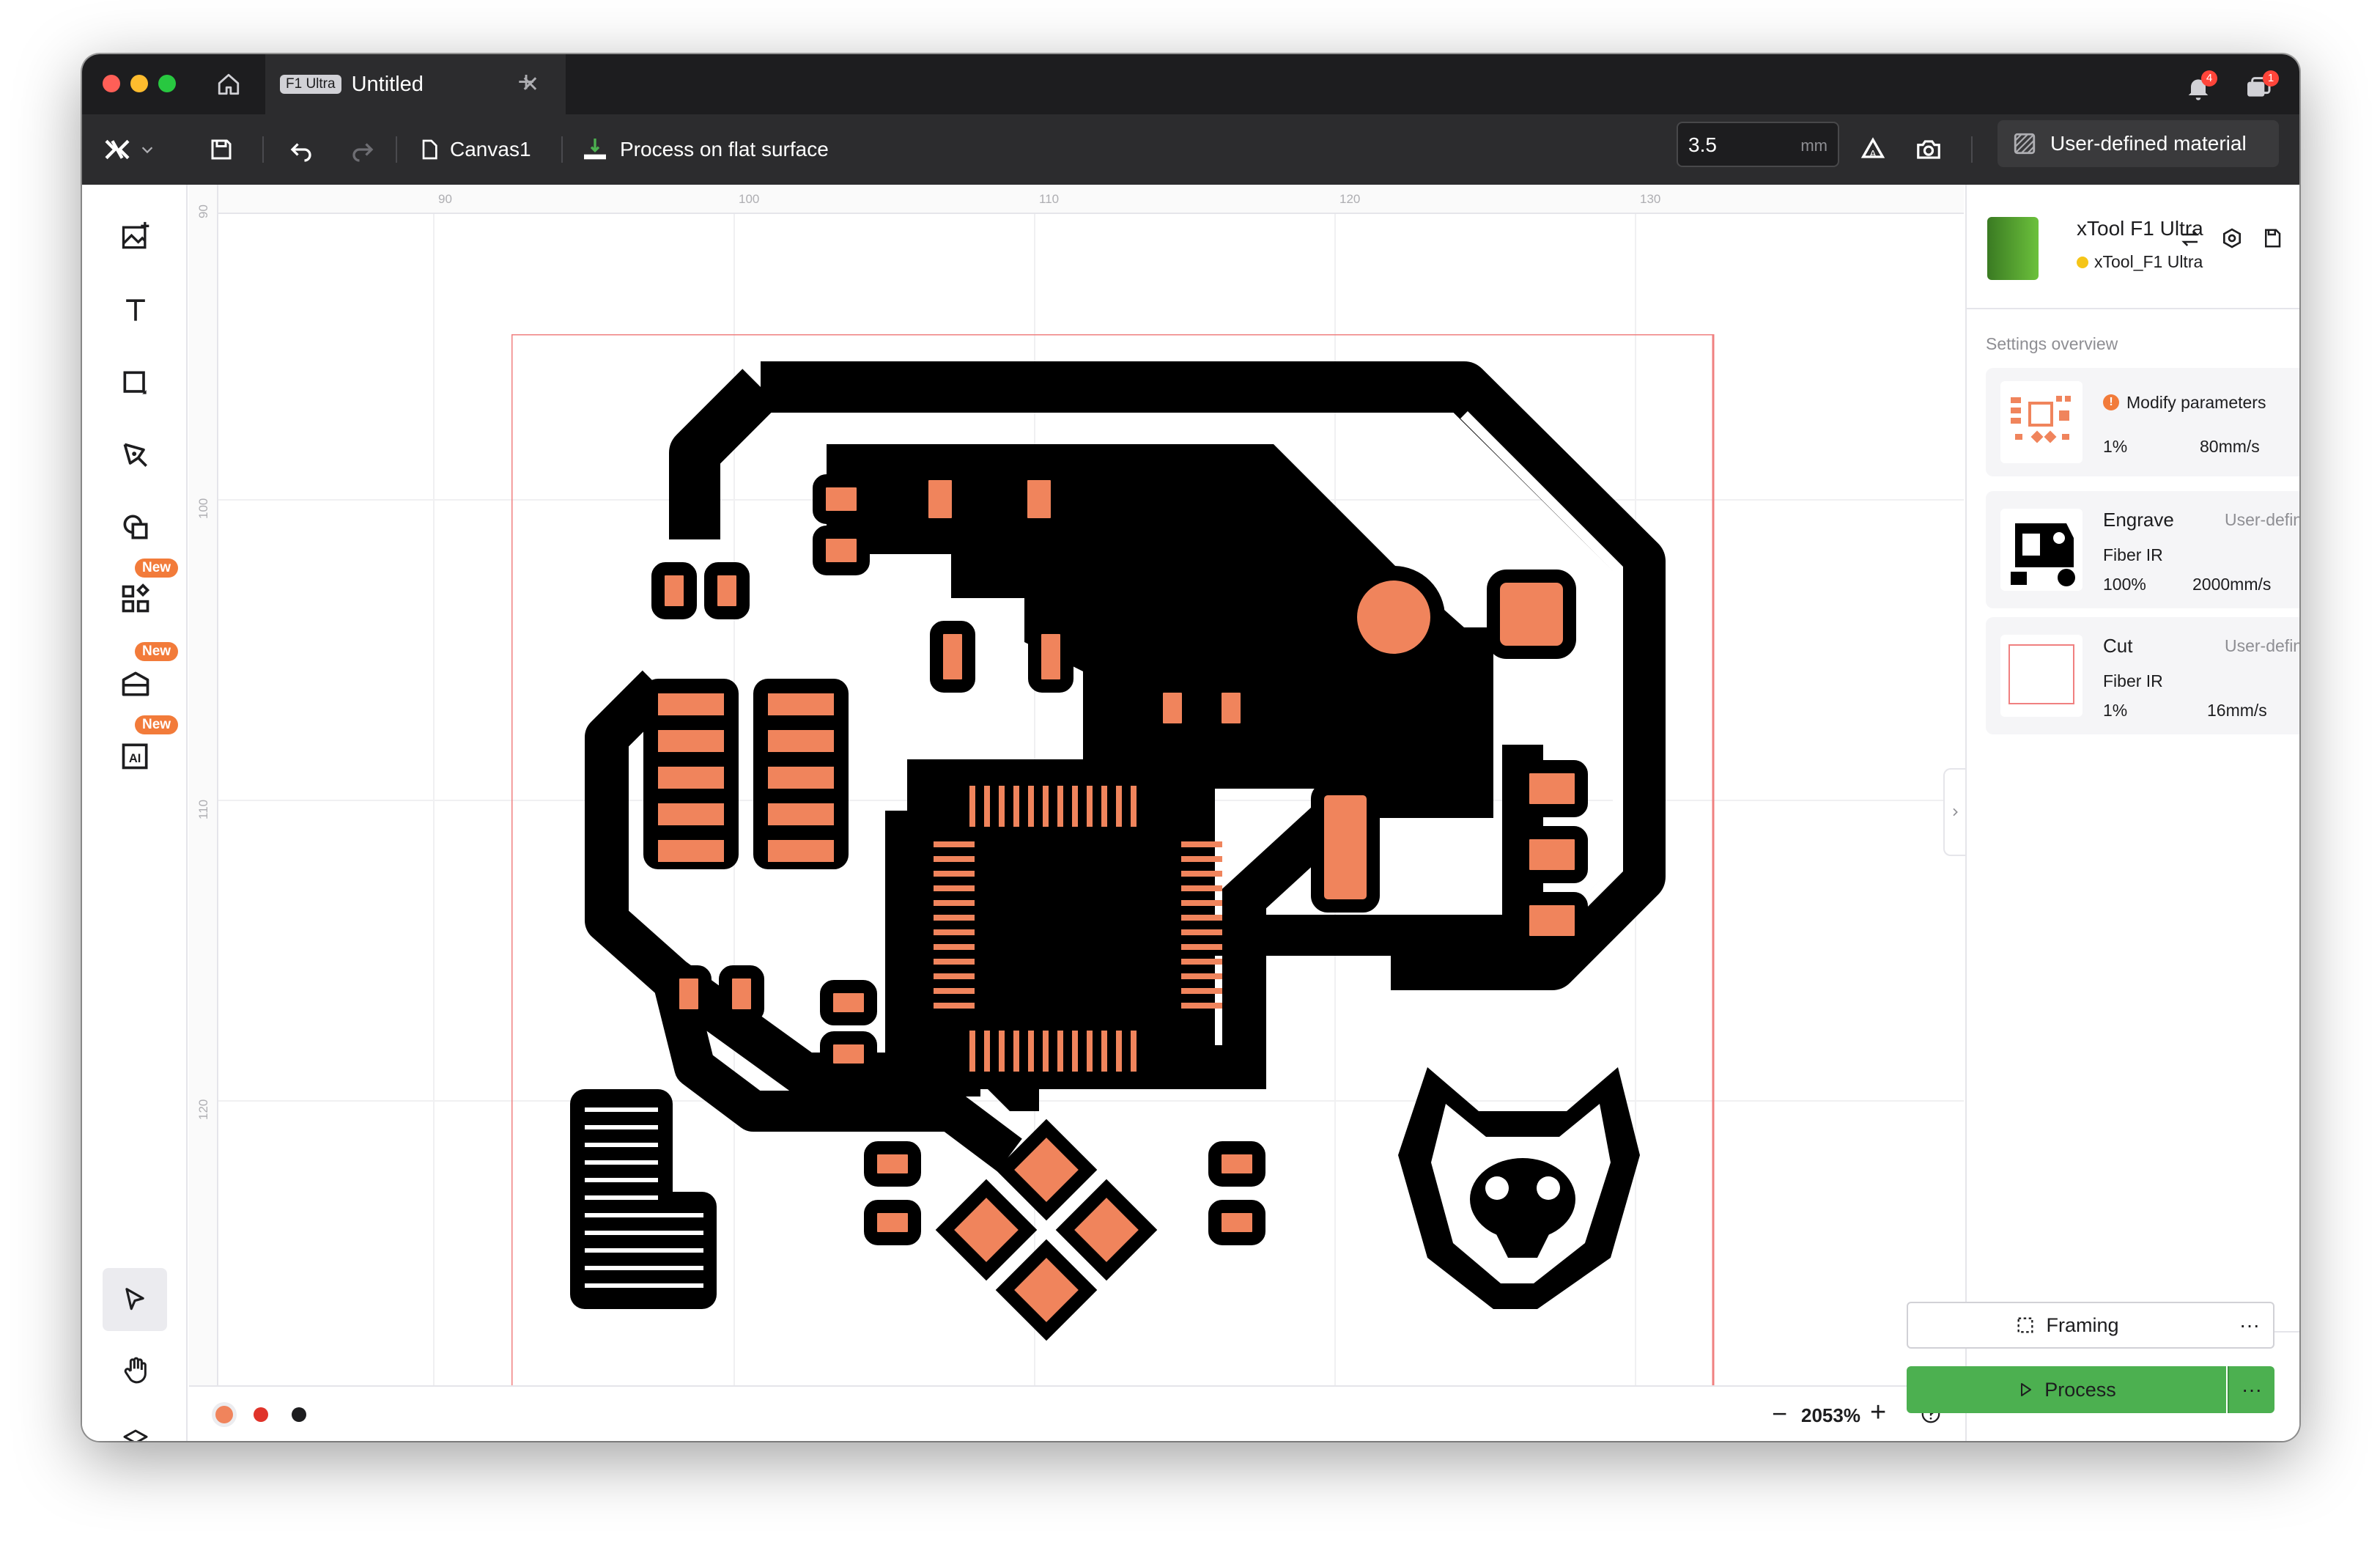 This screenshot has width=2380, height=1548. I want to click on minimize-window-button, so click(139, 83).